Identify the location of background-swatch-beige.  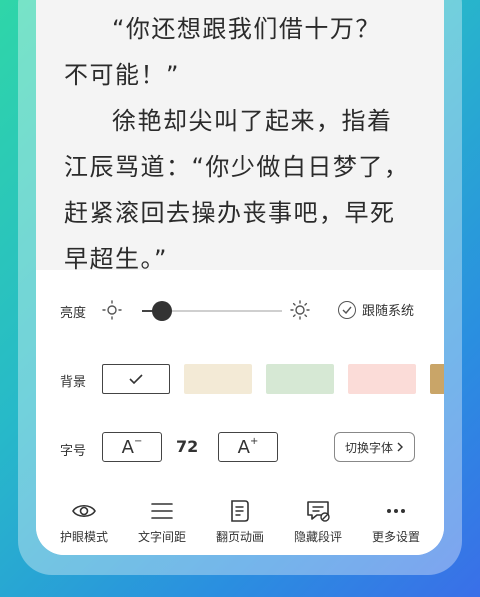
(218, 379).